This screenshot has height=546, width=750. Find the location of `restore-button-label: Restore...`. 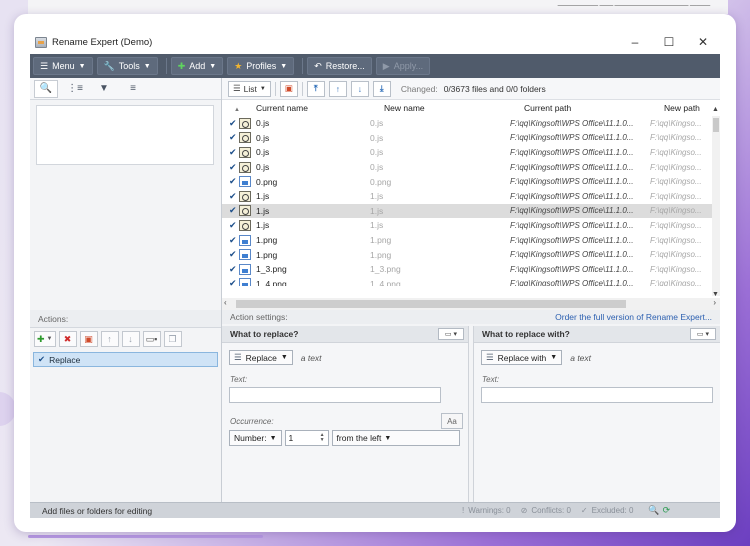

restore-button-label: Restore... is located at coordinates (345, 66).